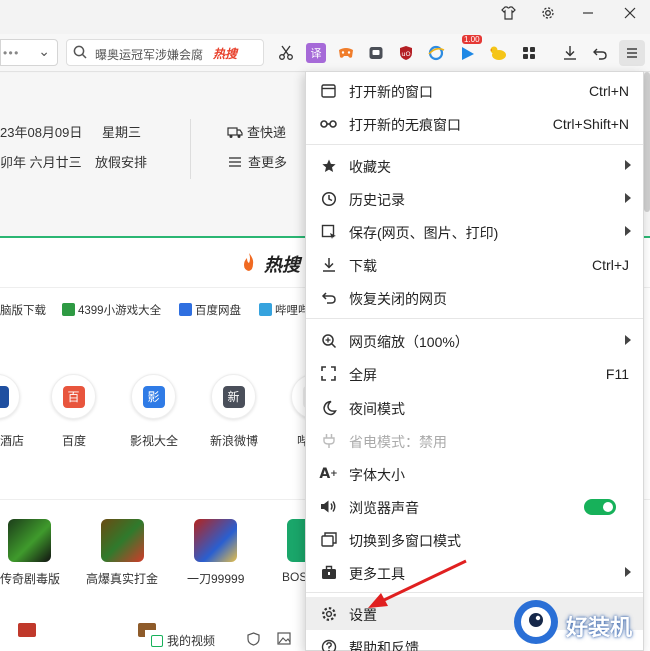 Image resolution: width=650 pixels, height=651 pixels. What do you see at coordinates (74, 441) in the screenshot?
I see `site-label: 百度` at bounding box center [74, 441].